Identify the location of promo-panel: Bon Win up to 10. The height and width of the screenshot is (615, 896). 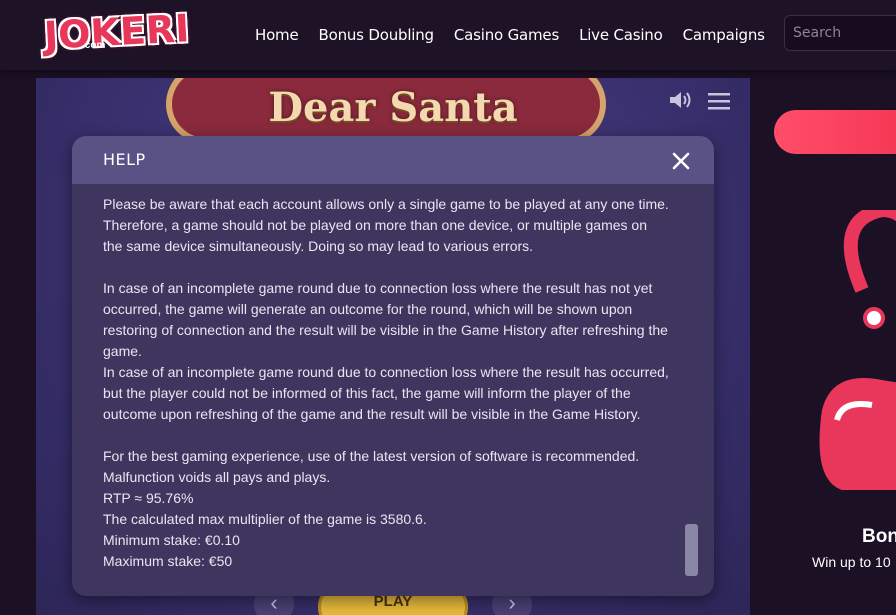
(823, 342).